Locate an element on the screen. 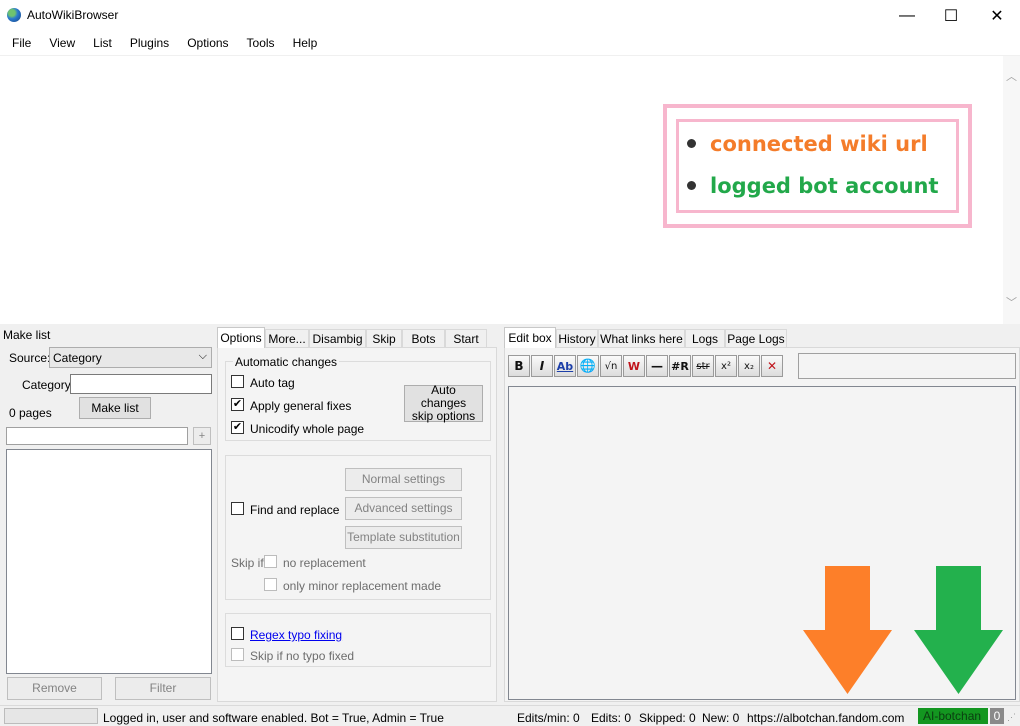  skip-no-typo-checkbox is located at coordinates (237, 654).